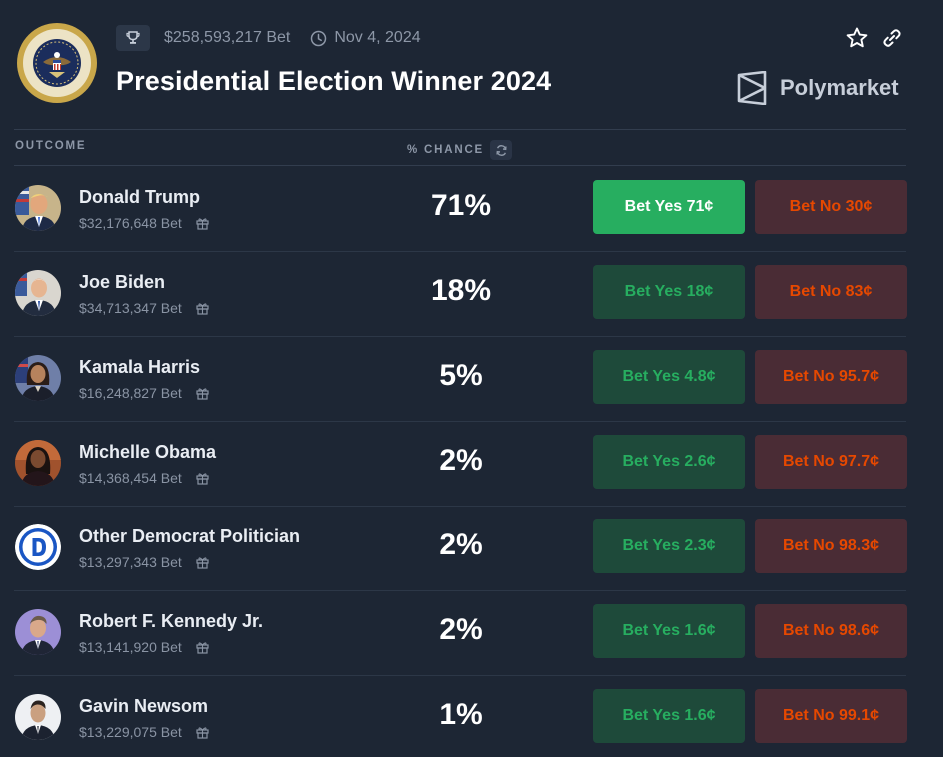  I want to click on header-divider, so click(460, 129).